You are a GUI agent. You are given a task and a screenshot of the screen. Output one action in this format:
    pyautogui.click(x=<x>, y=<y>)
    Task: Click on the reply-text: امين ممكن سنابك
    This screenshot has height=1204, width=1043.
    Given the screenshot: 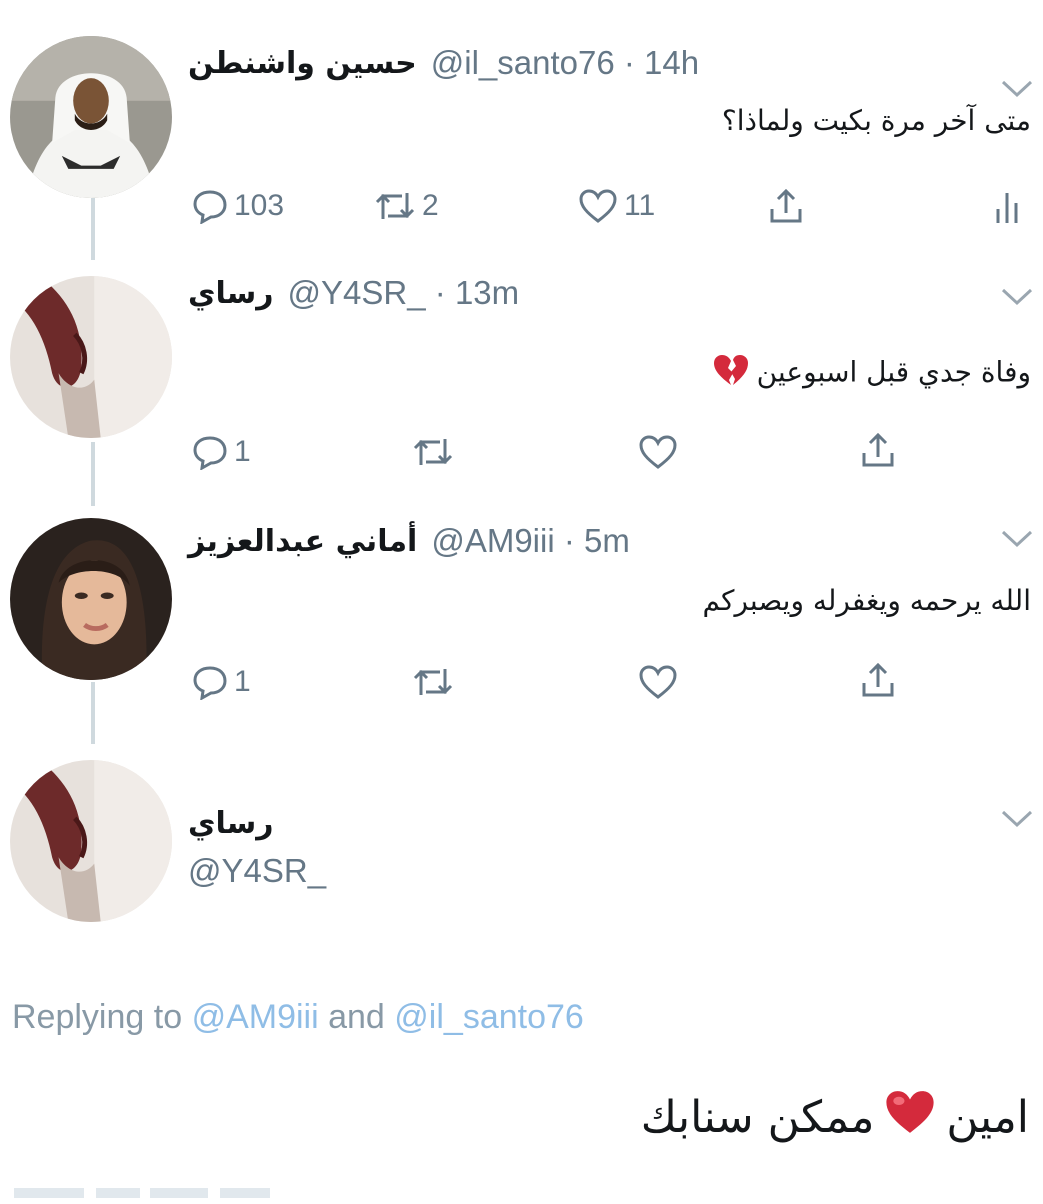 What is the action you would take?
    pyautogui.click(x=835, y=1117)
    